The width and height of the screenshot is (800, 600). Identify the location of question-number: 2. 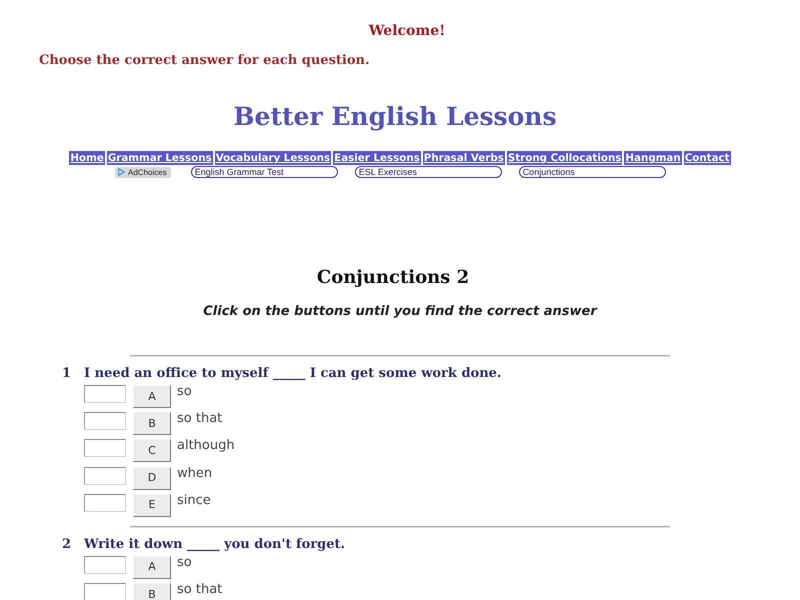
(67, 544).